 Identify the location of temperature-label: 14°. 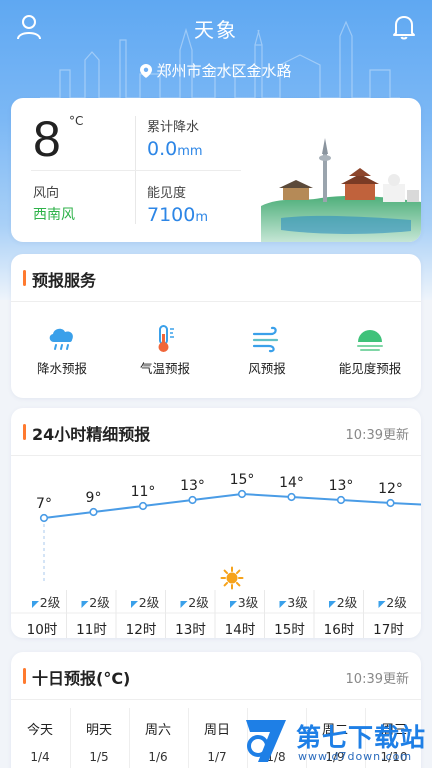
(291, 483).